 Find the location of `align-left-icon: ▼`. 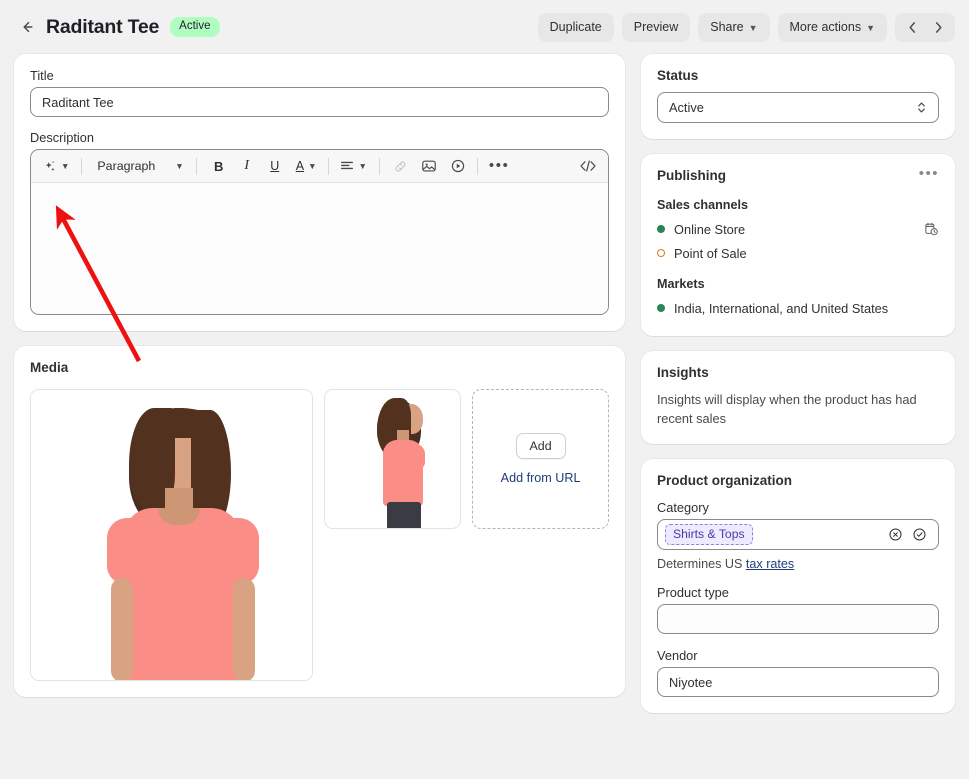

align-left-icon: ▼ is located at coordinates (353, 166).